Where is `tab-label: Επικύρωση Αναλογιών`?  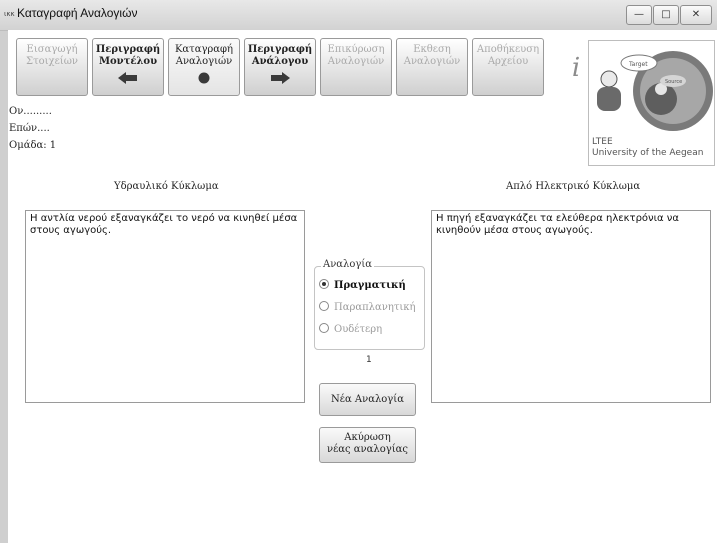
tab-label: Επικύρωση Αναλογιών is located at coordinates (356, 55).